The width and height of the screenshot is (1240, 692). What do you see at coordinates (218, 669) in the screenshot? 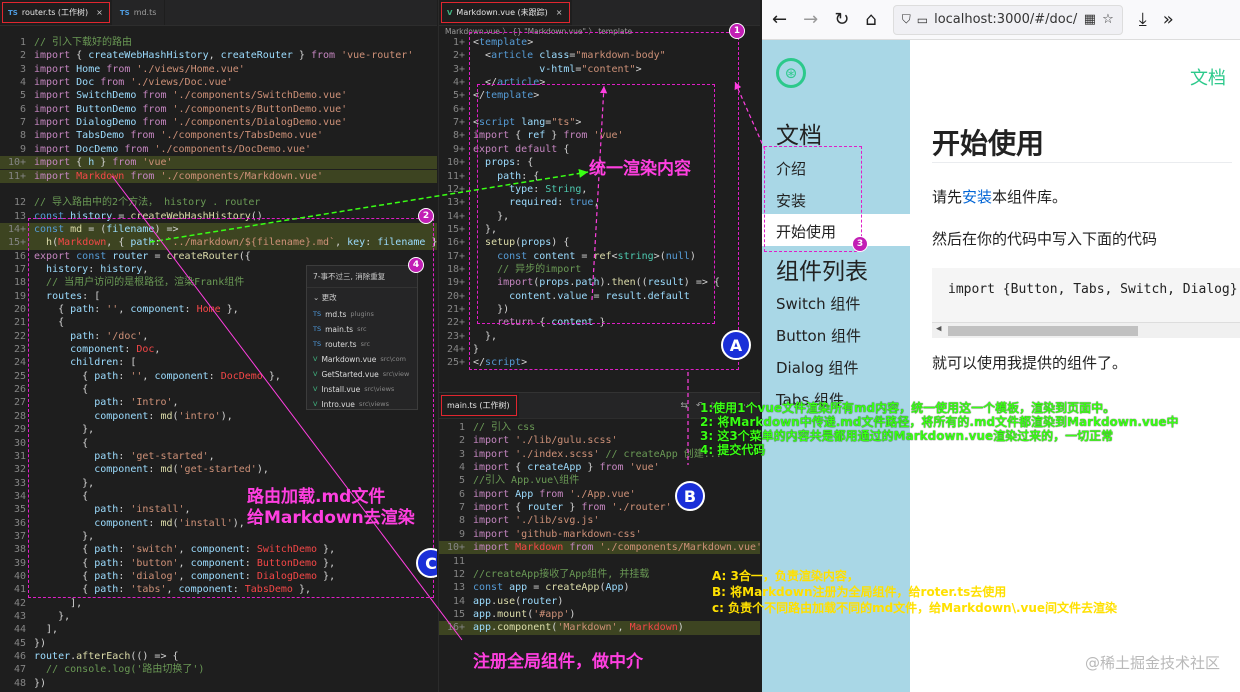
I see `code-line: 47 // console.log('路由切换了')` at bounding box center [218, 669].